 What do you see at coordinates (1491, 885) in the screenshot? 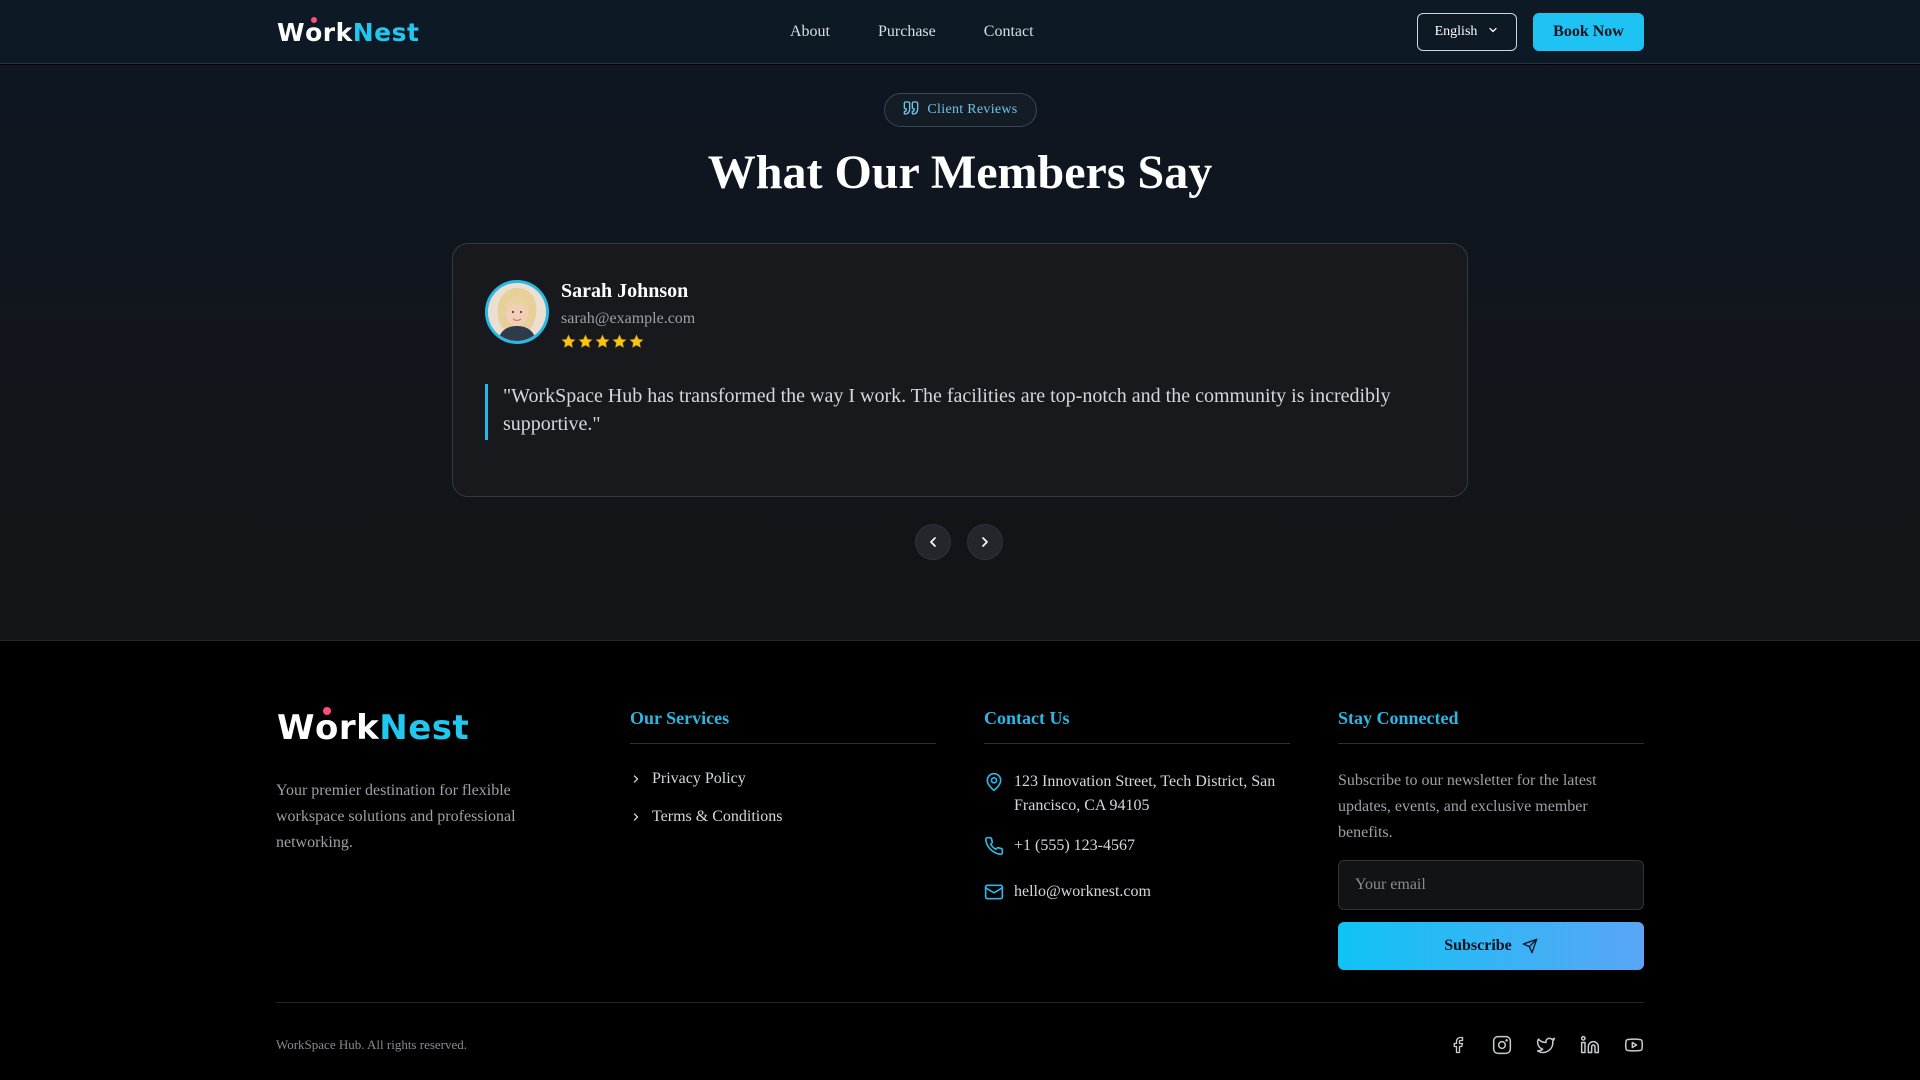
I see `newsletter-email-input` at bounding box center [1491, 885].